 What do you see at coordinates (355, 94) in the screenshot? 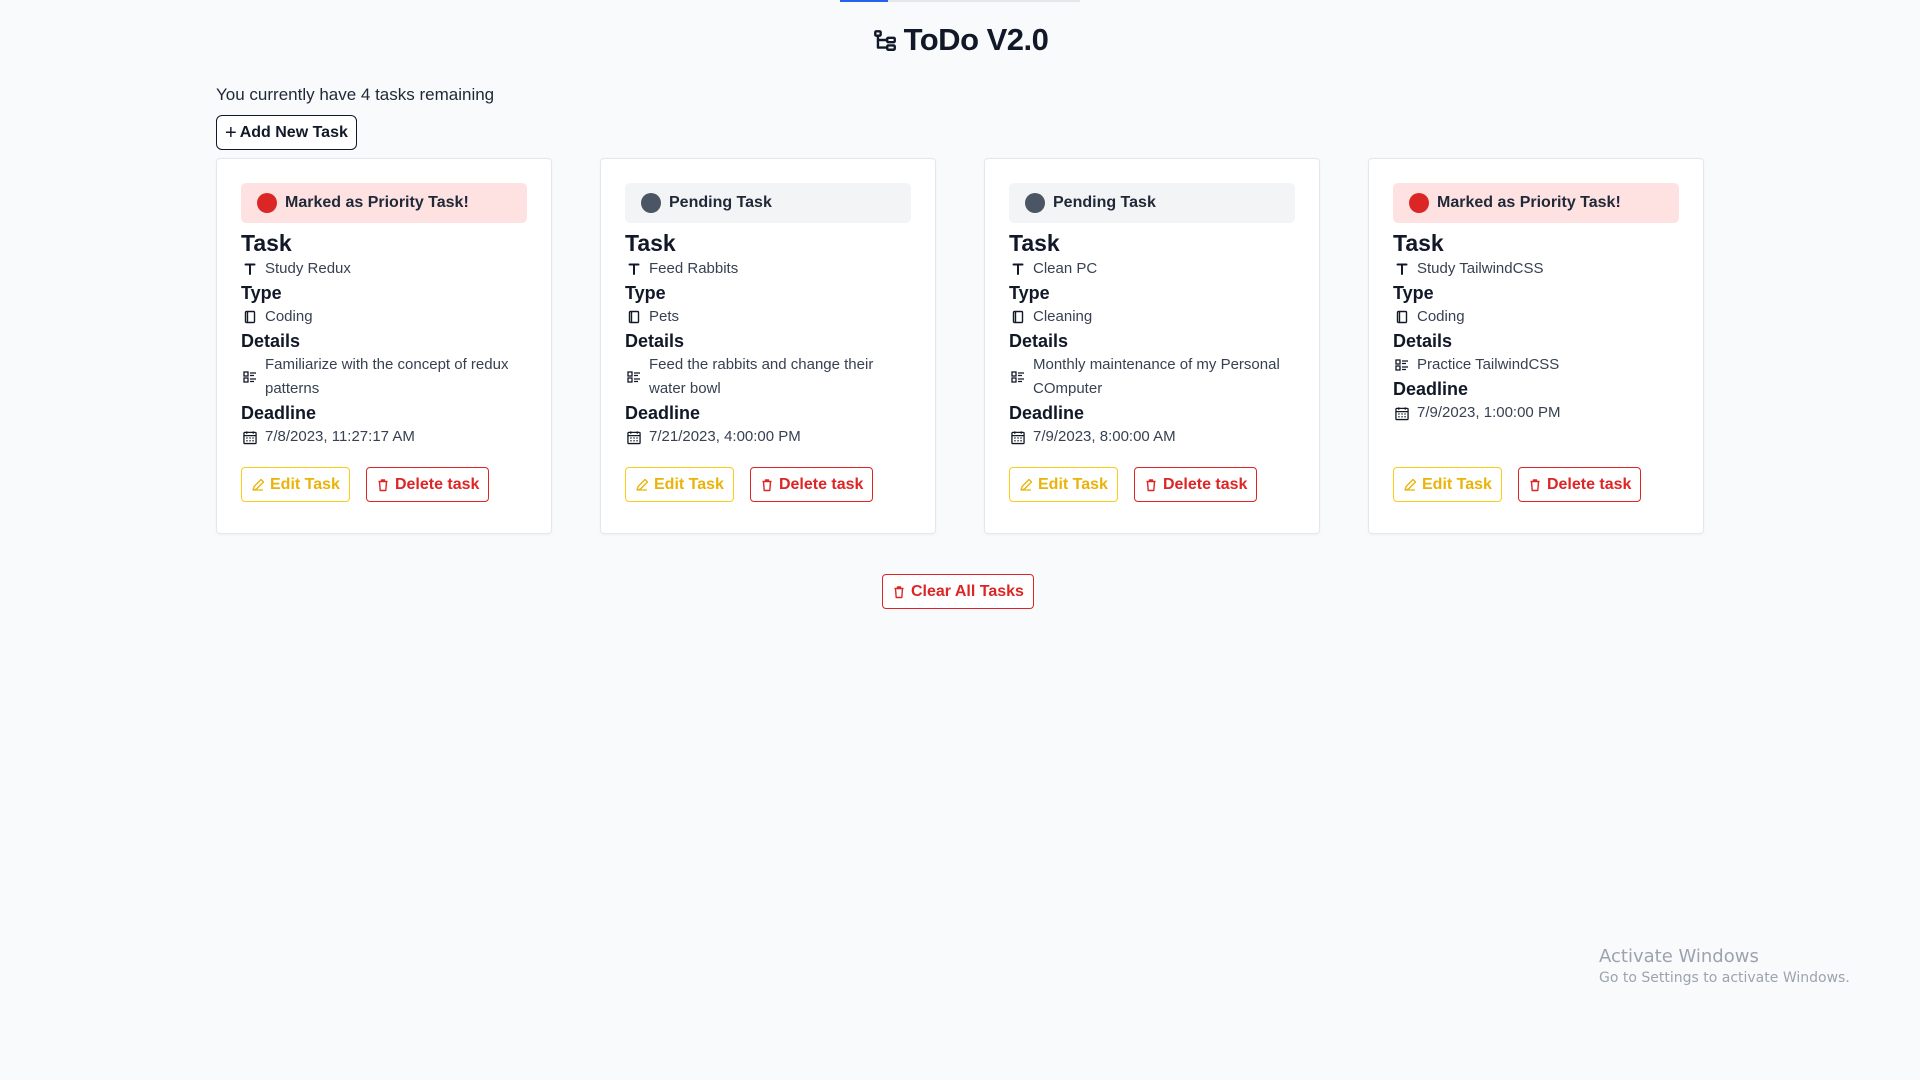
I see `tasks-remaining-text: You currently have 4 tasks remaining` at bounding box center [355, 94].